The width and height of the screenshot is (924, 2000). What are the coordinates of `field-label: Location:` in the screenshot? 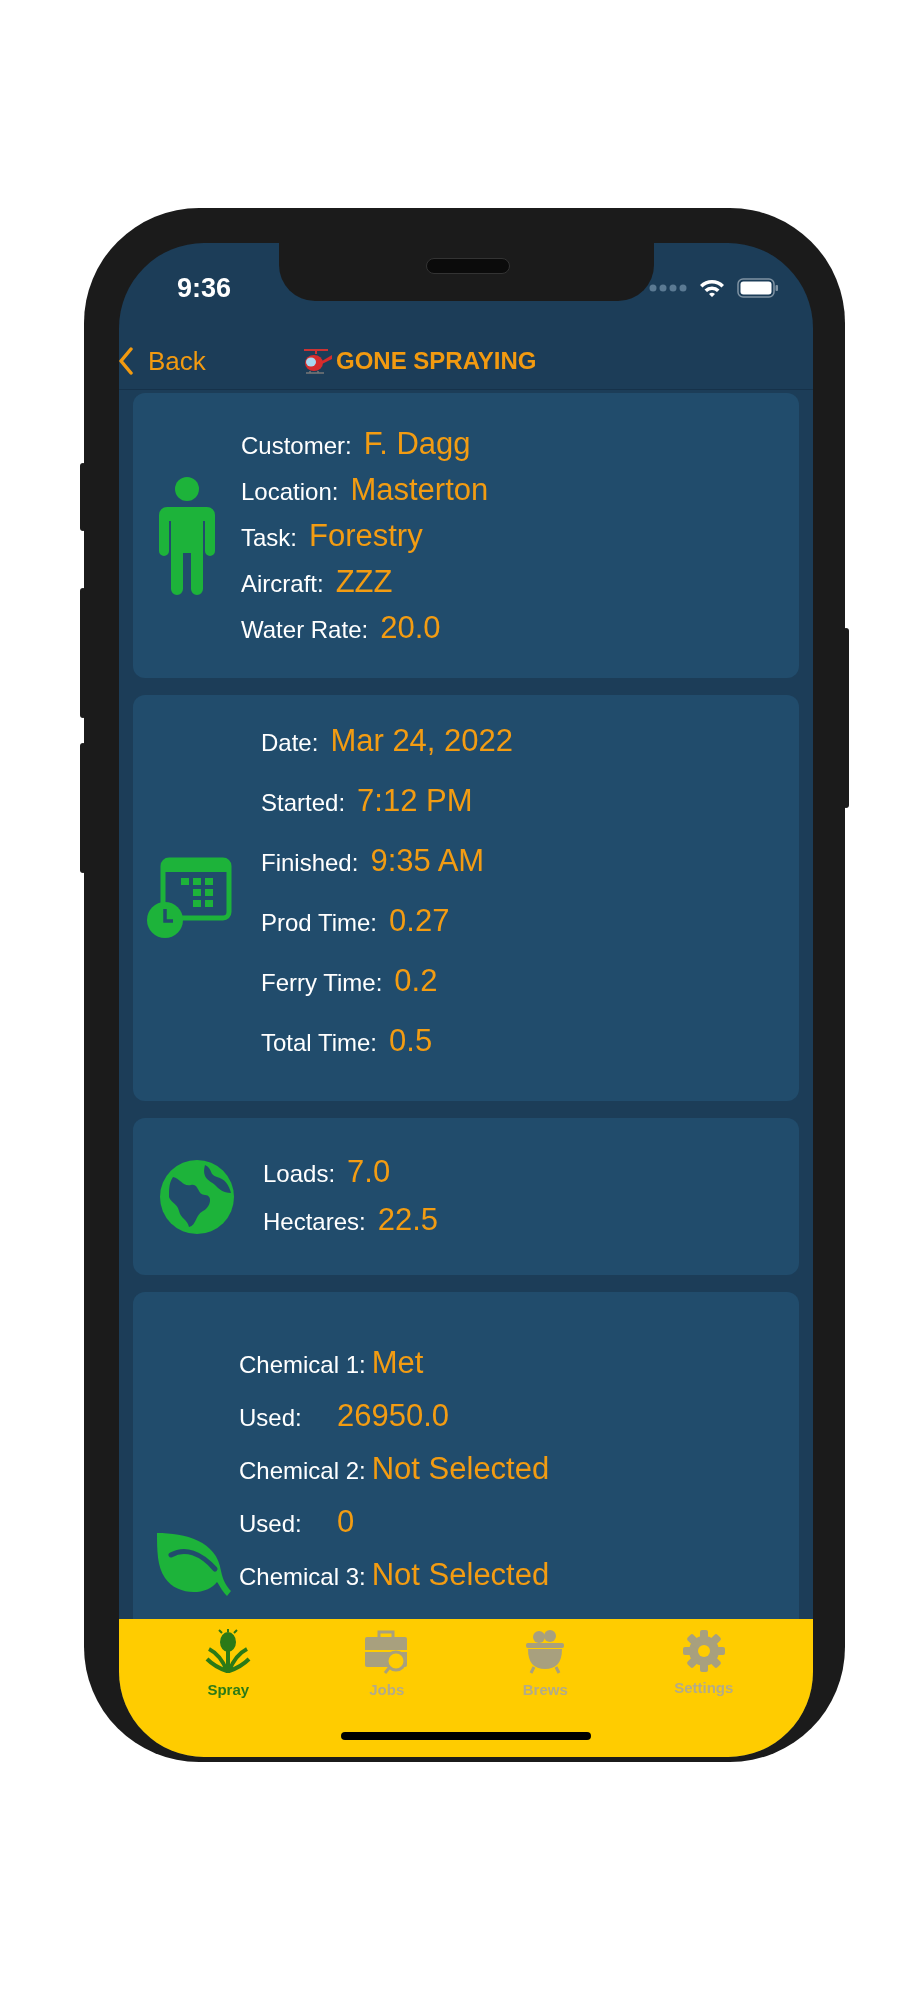 It's located at (290, 491).